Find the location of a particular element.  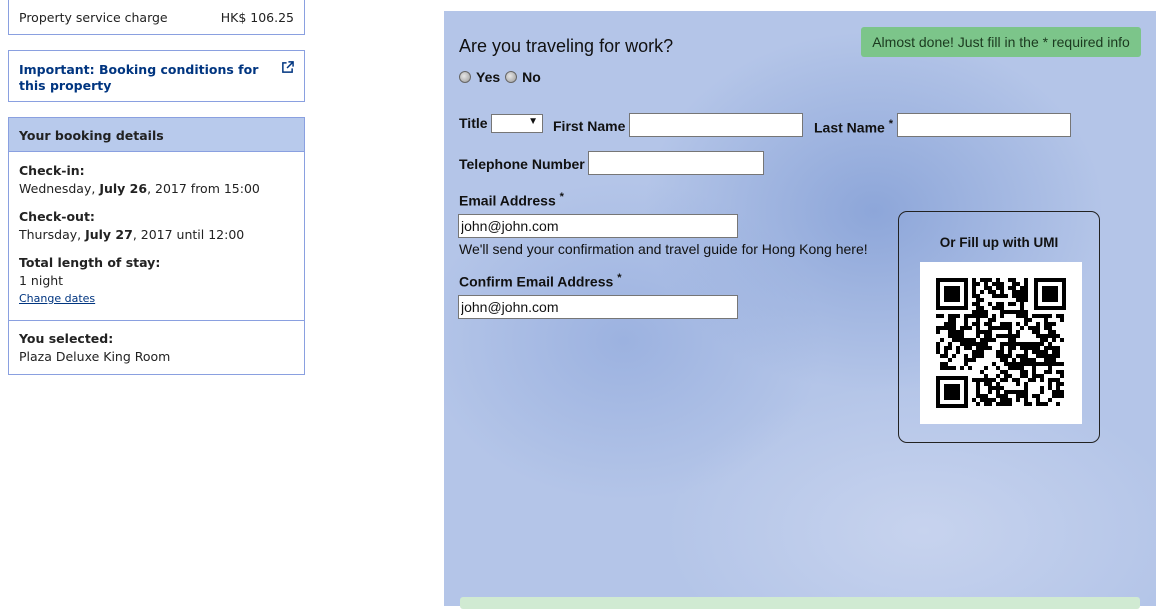

service-charge-label: Property service charge is located at coordinates (93, 17).